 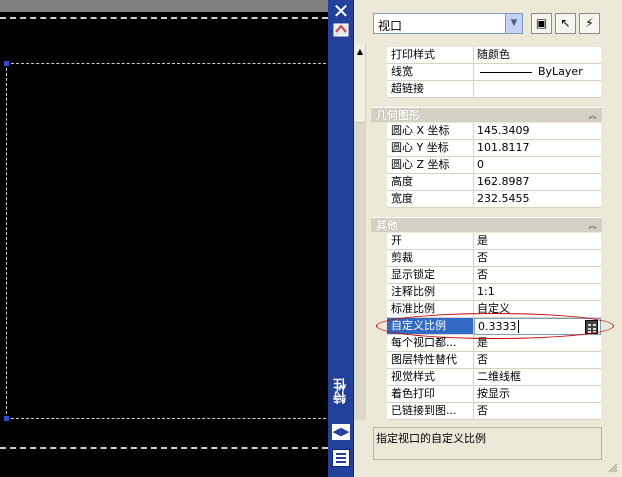 I want to click on property-label: 着色打印, so click(x=430, y=394).